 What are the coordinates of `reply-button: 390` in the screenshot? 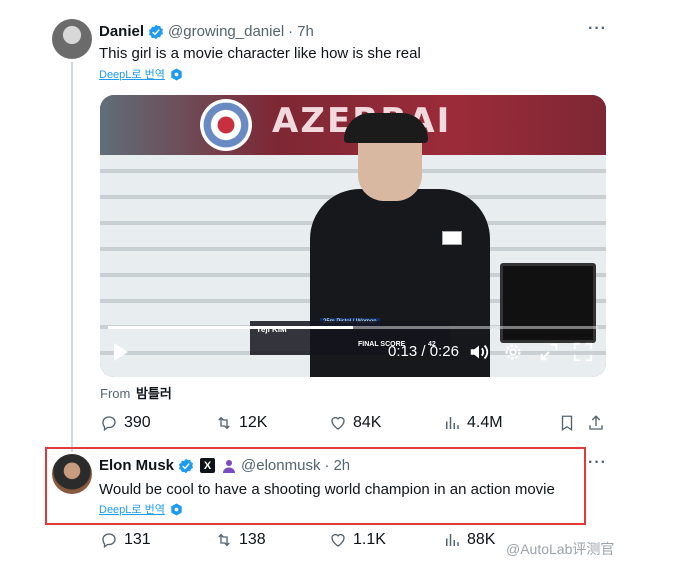 It's located at (125, 423).